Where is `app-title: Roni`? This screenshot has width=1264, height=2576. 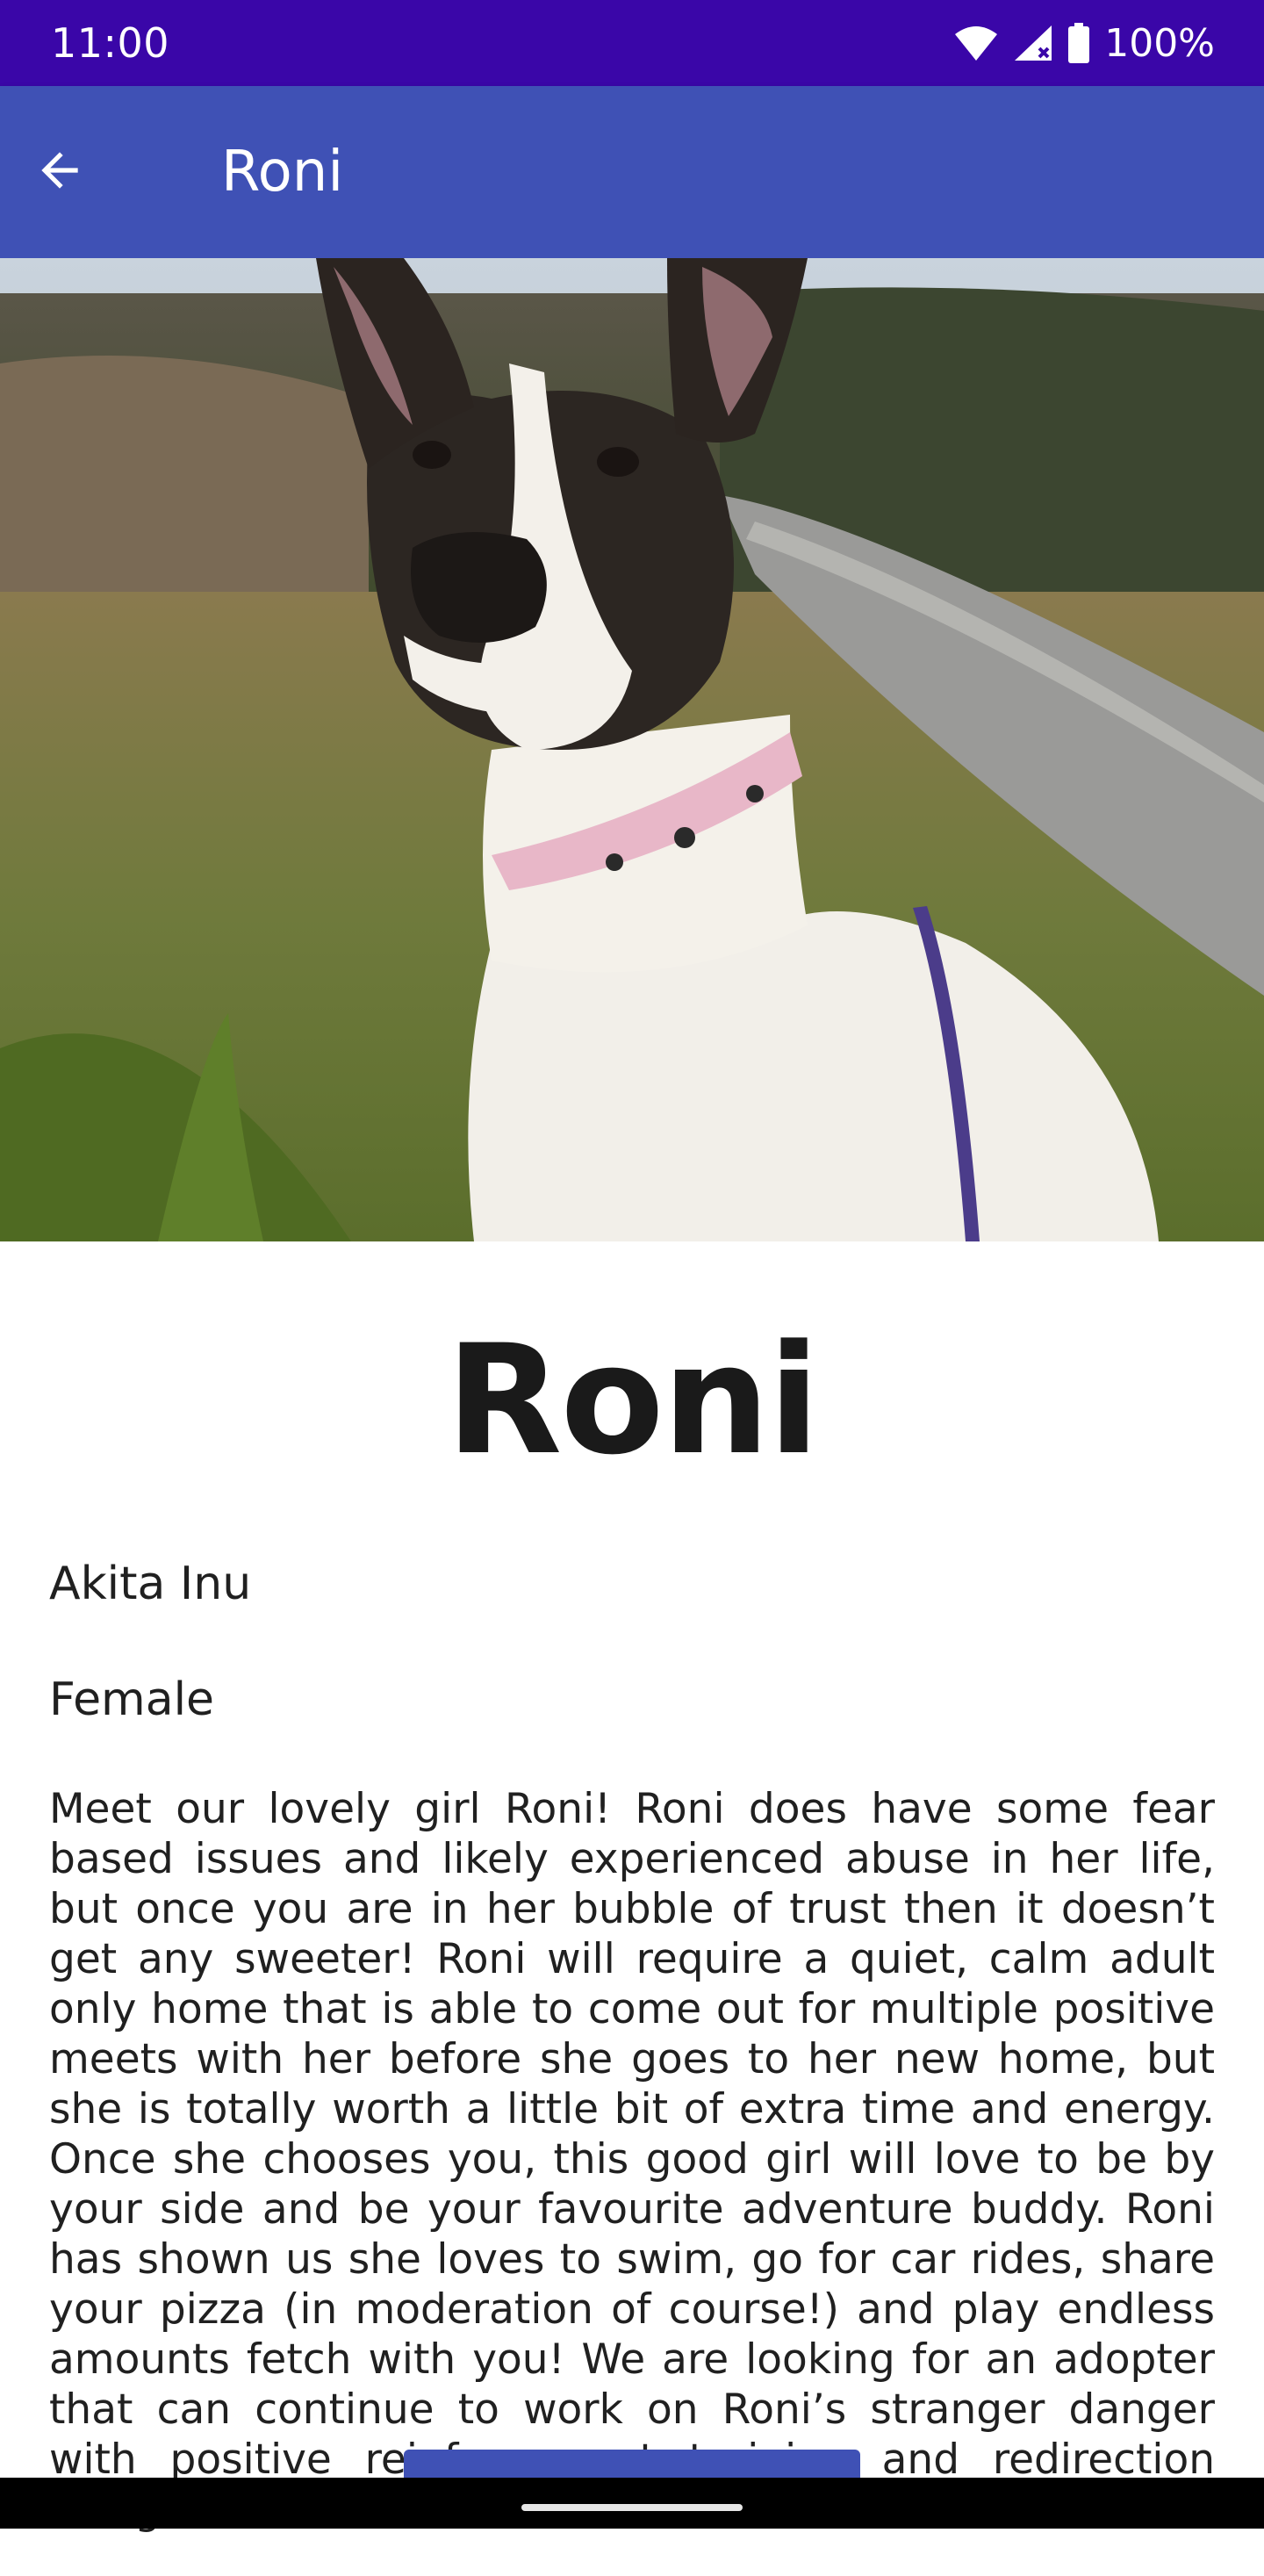 app-title: Roni is located at coordinates (282, 172).